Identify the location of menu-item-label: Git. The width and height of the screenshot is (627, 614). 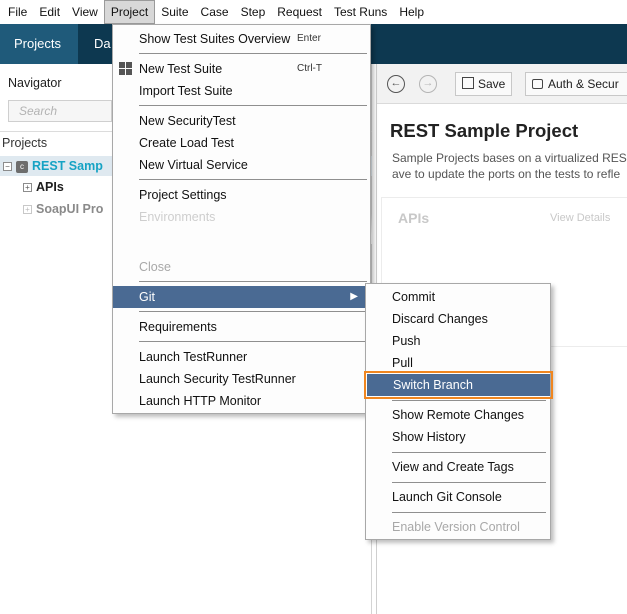
(147, 297).